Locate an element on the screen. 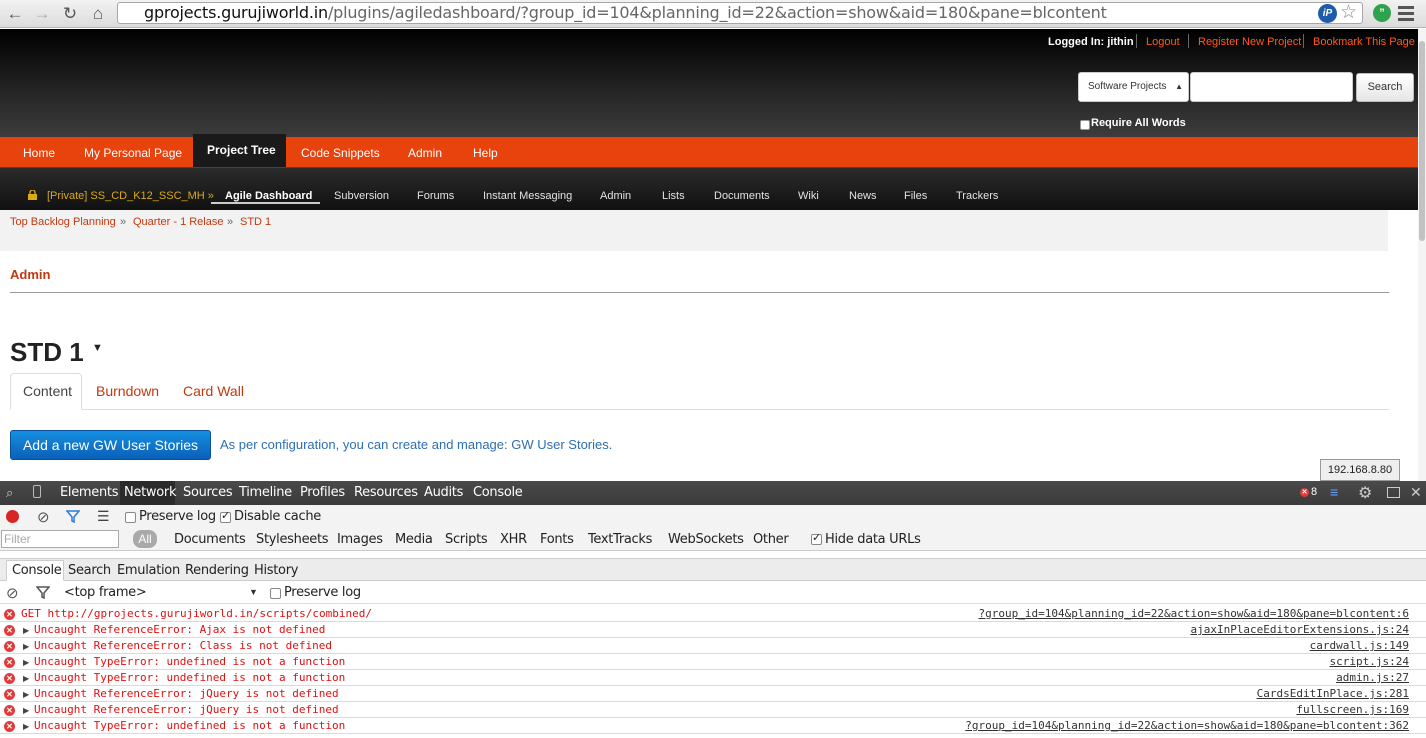  register-project-link: Register New Project is located at coordinates (1249, 42).